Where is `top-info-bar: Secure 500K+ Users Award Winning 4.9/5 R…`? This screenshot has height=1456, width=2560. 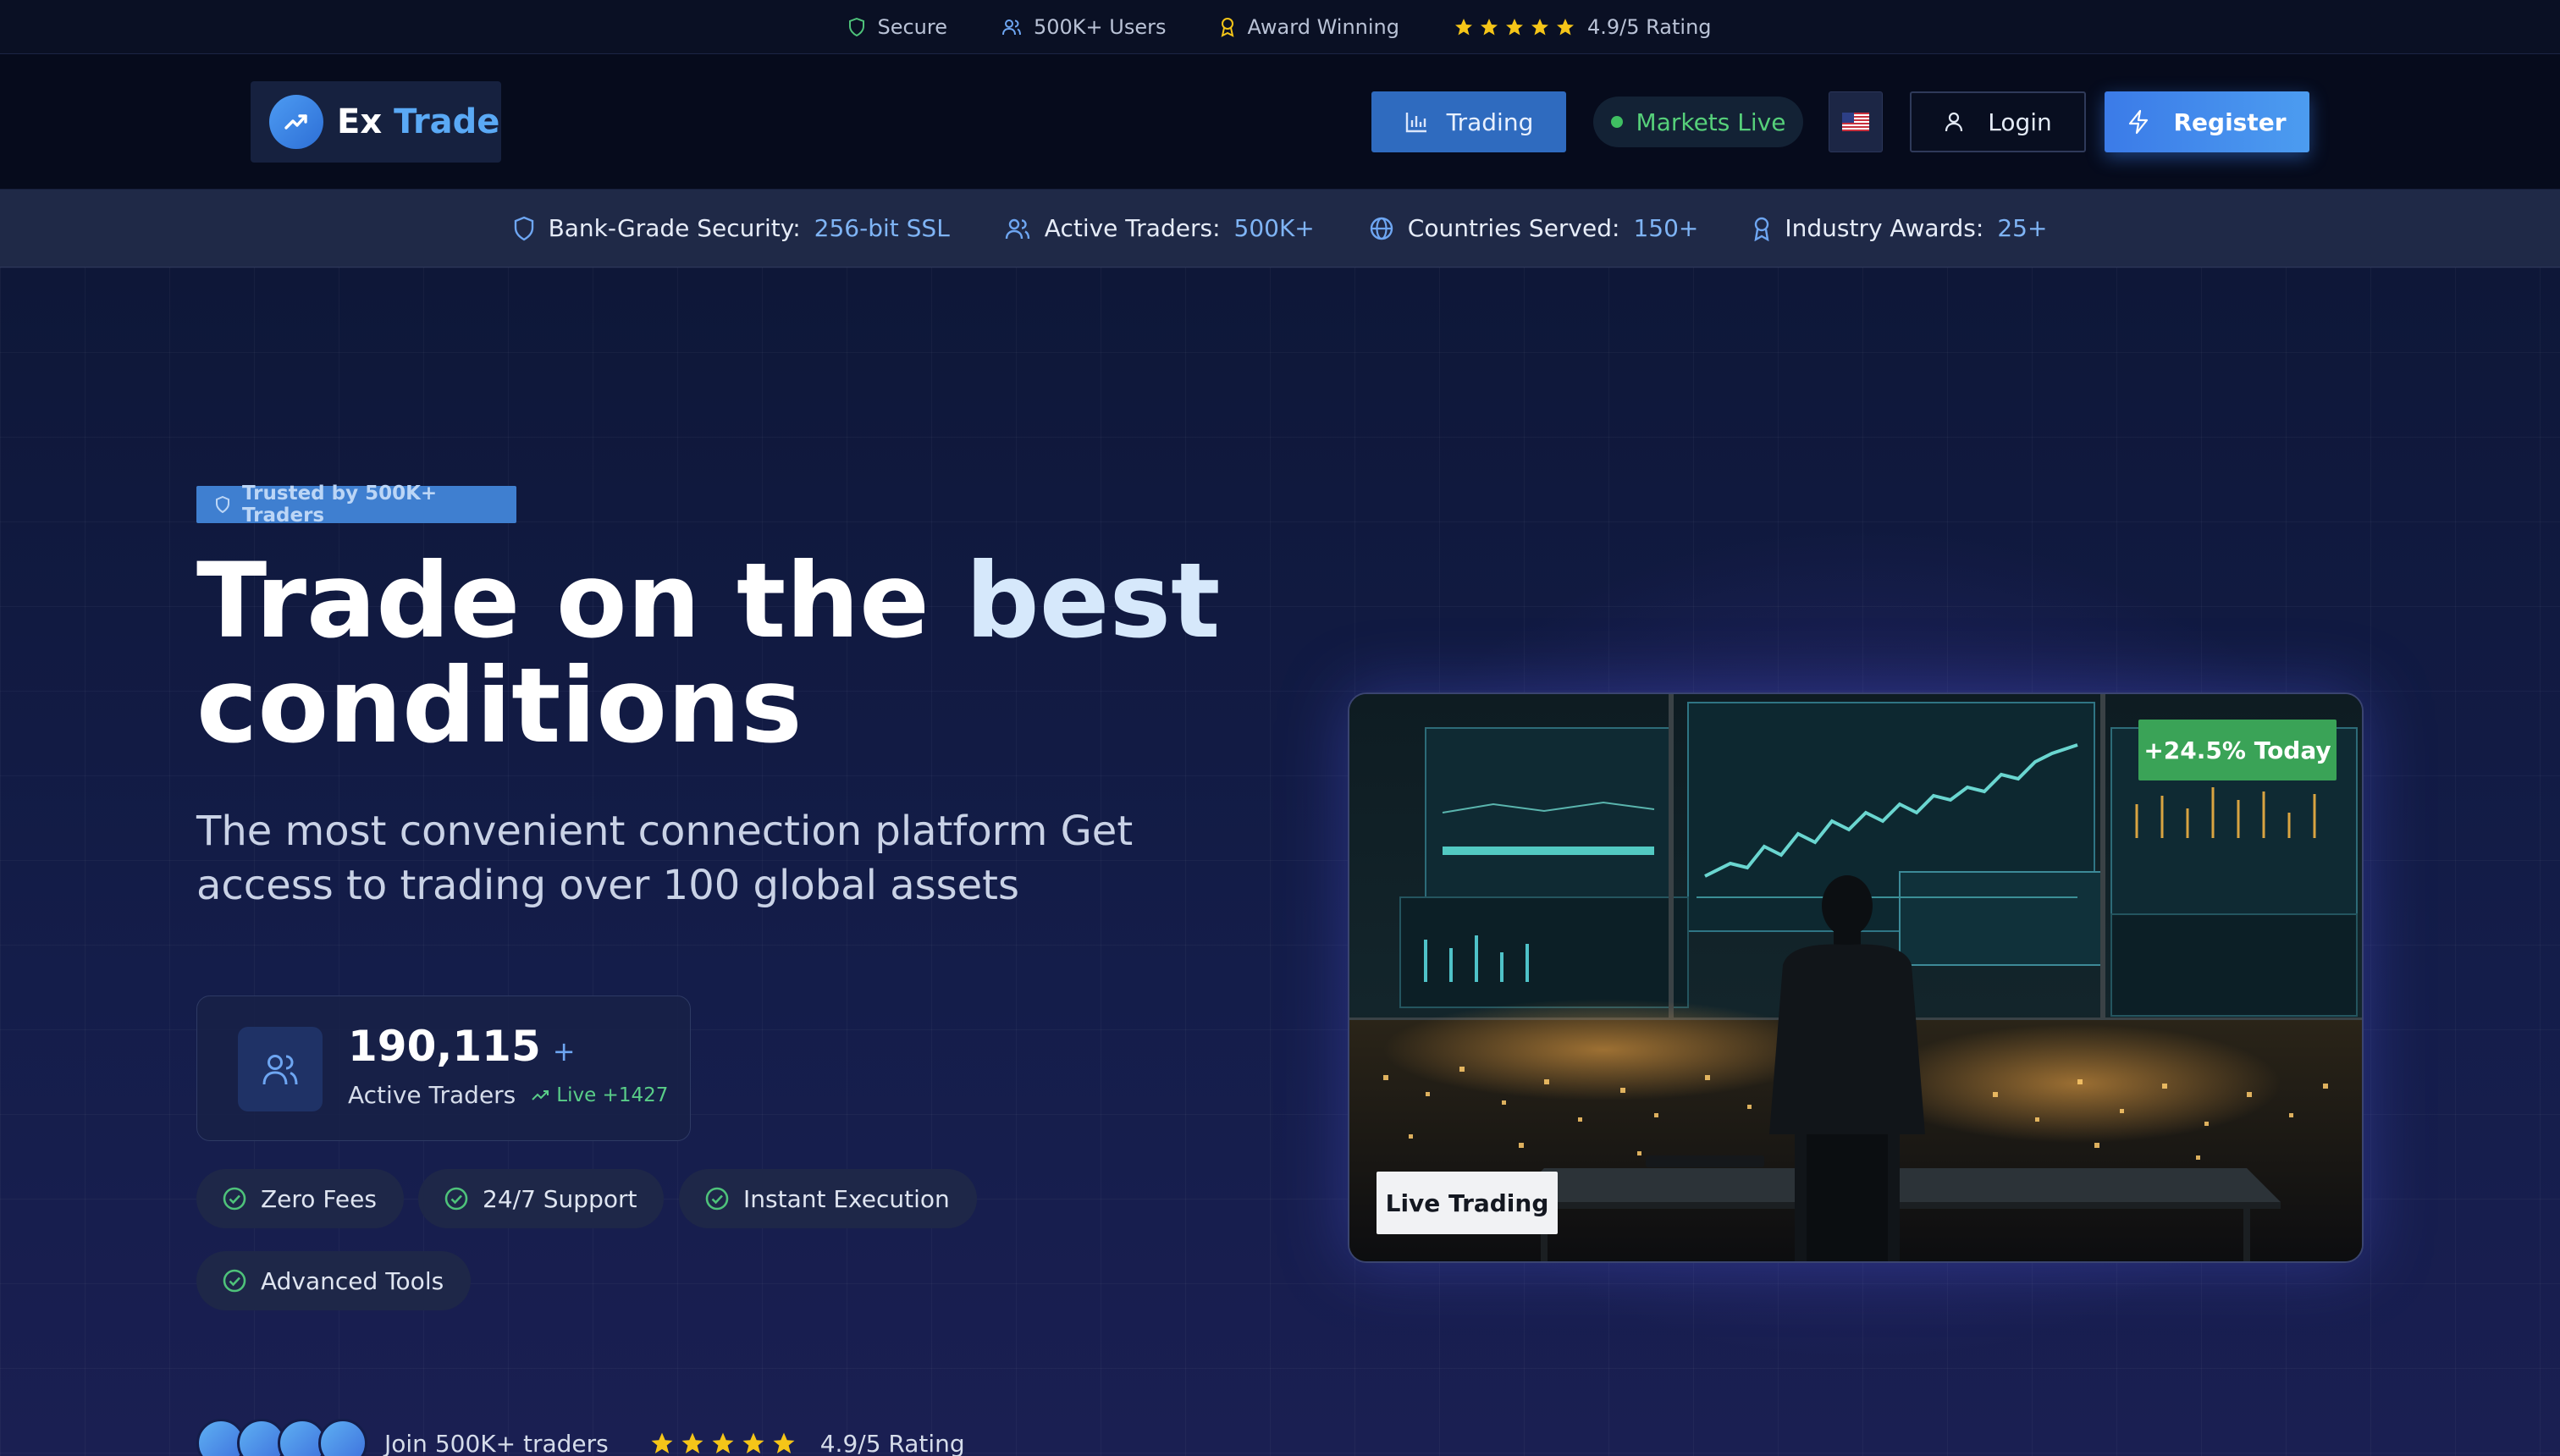
top-info-bar: Secure 500K+ Users Award Winning 4.9/5 R… is located at coordinates (1280, 27).